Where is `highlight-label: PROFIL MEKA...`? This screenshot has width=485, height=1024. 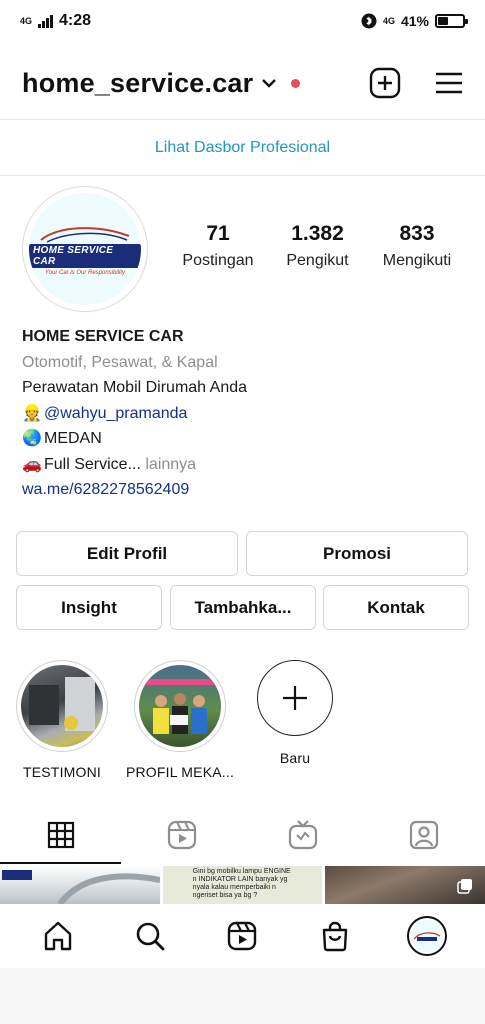
highlight-label: PROFIL MEKA... is located at coordinates (180, 772).